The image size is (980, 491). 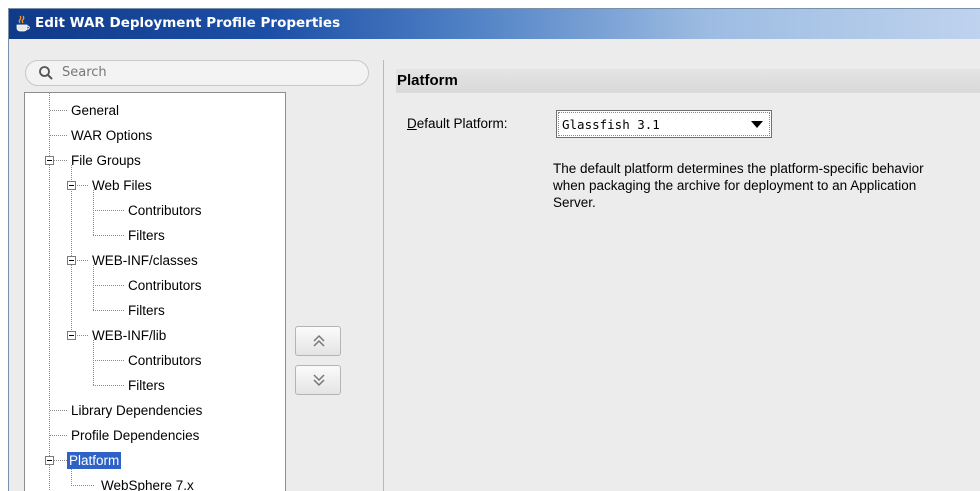 I want to click on mnemonic-letter: D, so click(x=412, y=123).